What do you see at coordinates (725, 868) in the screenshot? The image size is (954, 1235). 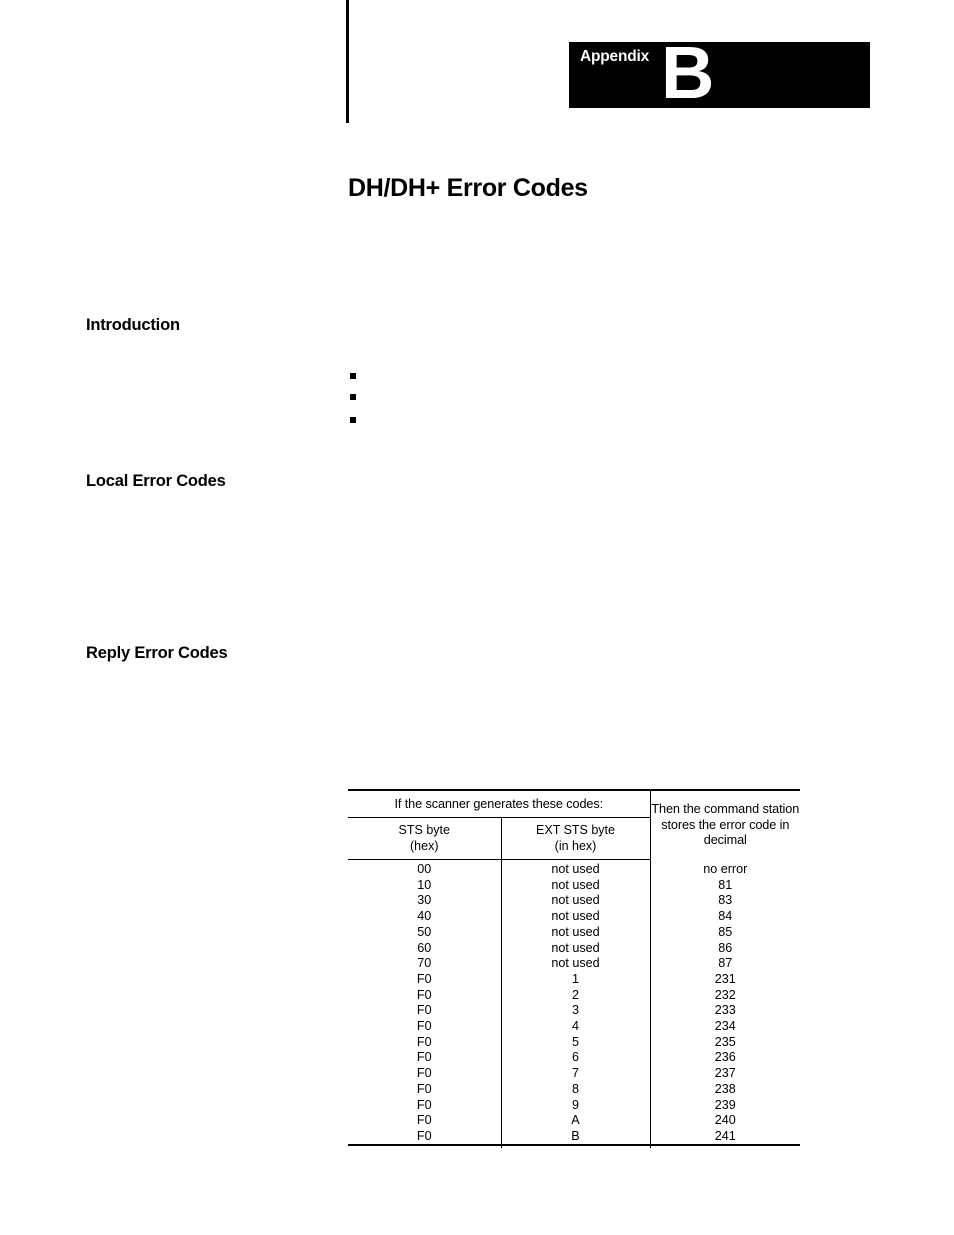 I see `cell-decimal: no error` at bounding box center [725, 868].